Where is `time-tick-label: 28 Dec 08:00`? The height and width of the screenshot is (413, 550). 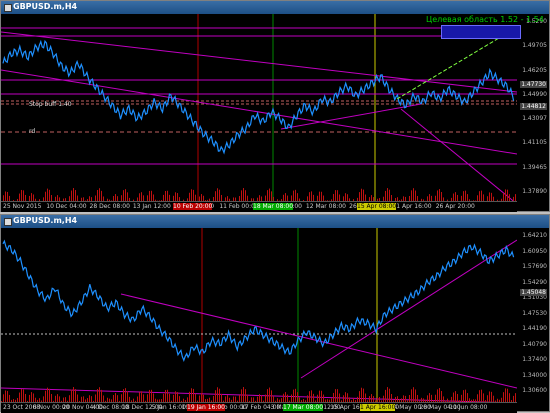
time-tick-label: 28 Dec 08:00 is located at coordinates (109, 206).